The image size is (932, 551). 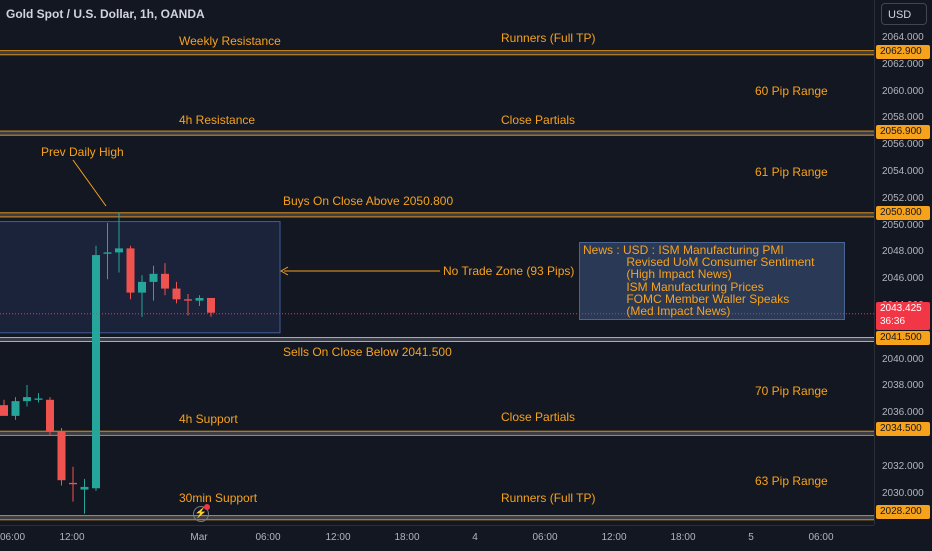 I want to click on price-tick-label: 2064.000, so click(x=903, y=37).